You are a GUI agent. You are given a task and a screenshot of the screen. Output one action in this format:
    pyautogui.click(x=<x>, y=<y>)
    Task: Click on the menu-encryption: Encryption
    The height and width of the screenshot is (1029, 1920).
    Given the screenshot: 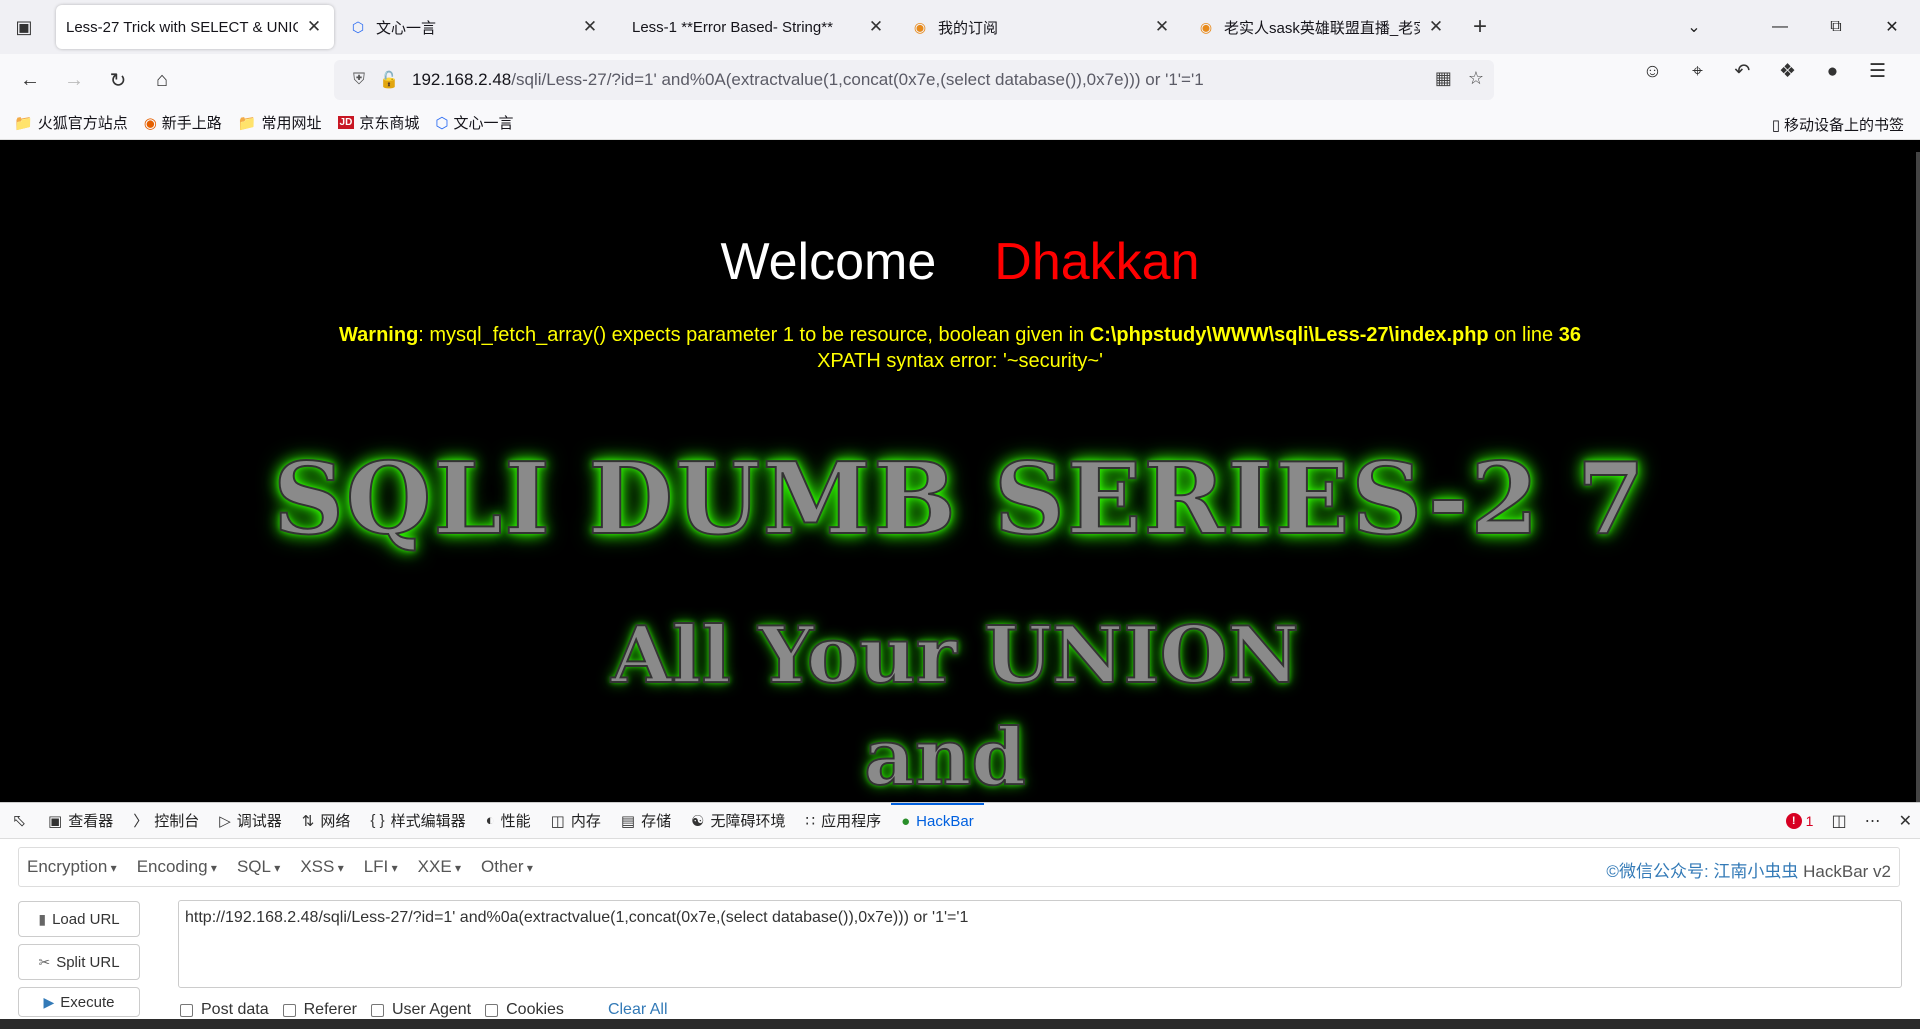 What is the action you would take?
    pyautogui.click(x=74, y=867)
    